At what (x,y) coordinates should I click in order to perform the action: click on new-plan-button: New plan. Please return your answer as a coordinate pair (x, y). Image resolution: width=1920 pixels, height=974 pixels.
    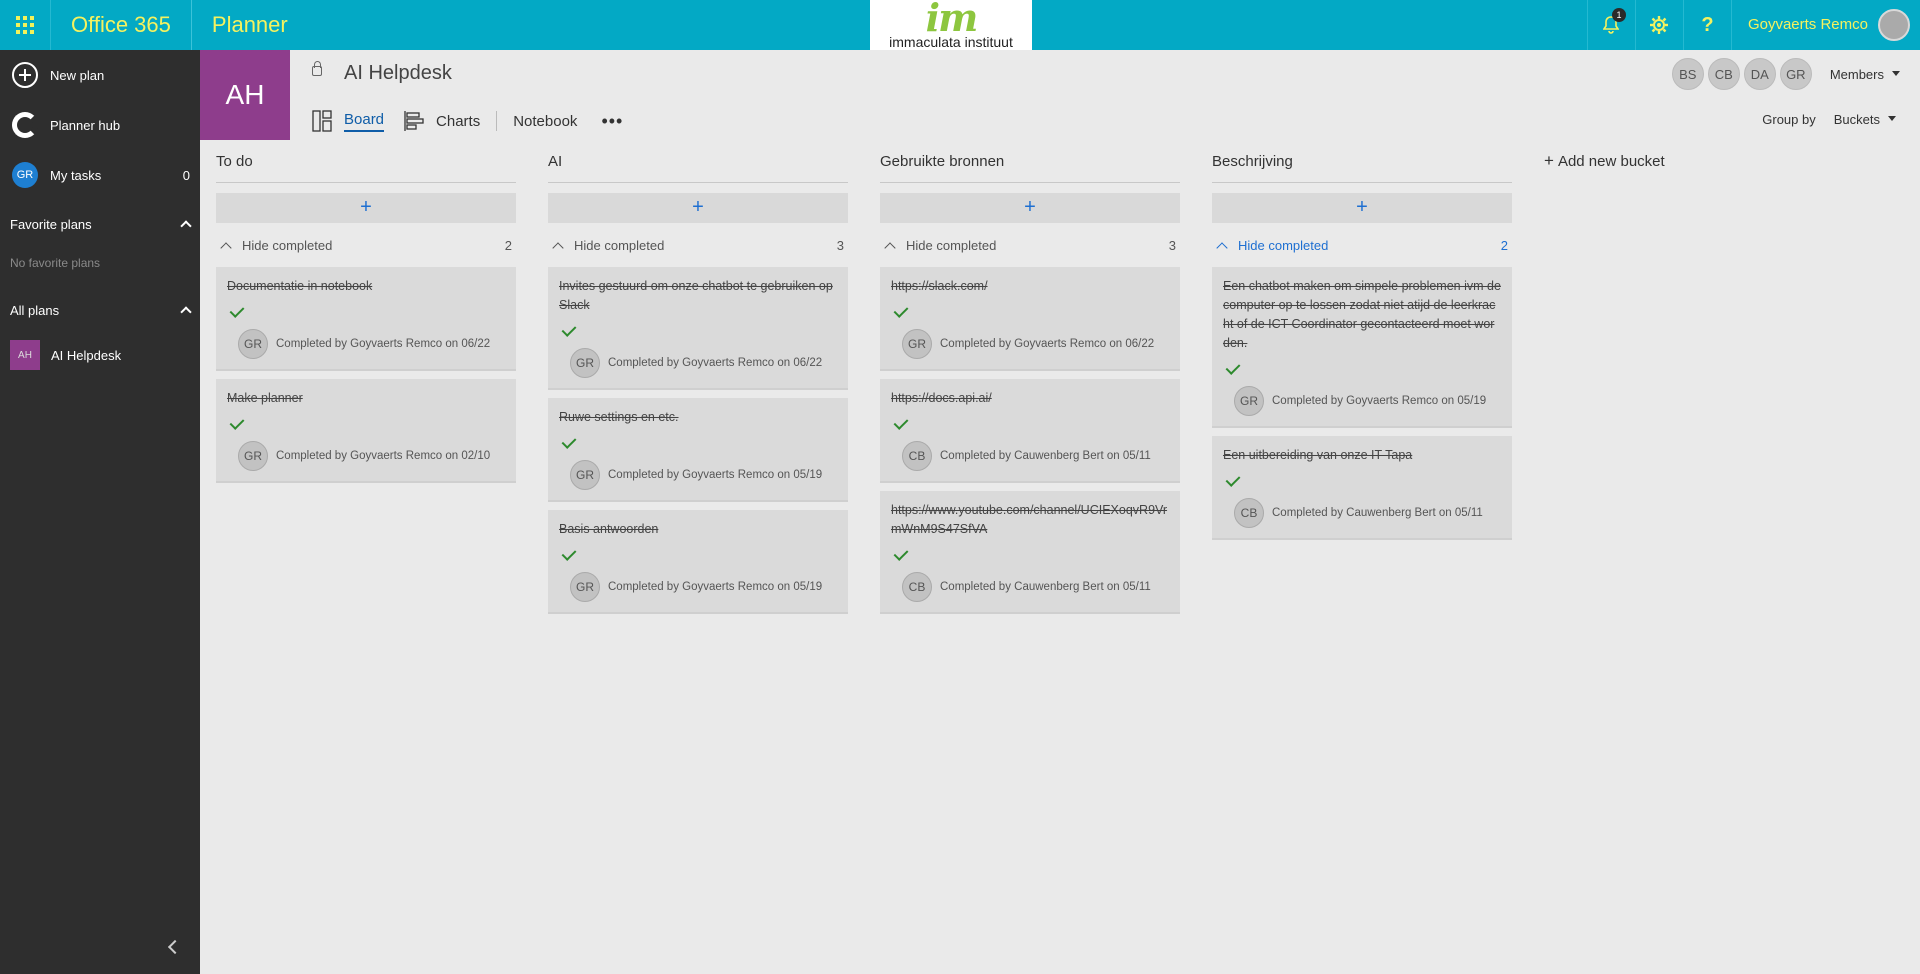
    Looking at the image, I should click on (100, 75).